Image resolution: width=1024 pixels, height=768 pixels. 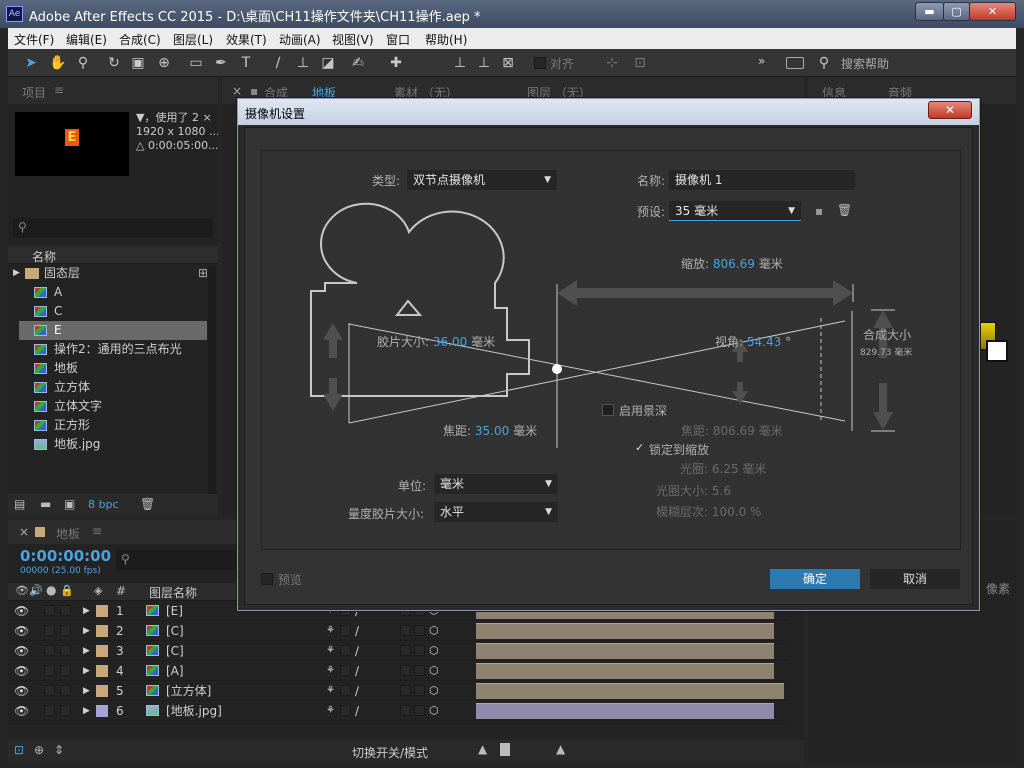 What do you see at coordinates (246, 63) in the screenshot?
I see `type-tool-icon: T` at bounding box center [246, 63].